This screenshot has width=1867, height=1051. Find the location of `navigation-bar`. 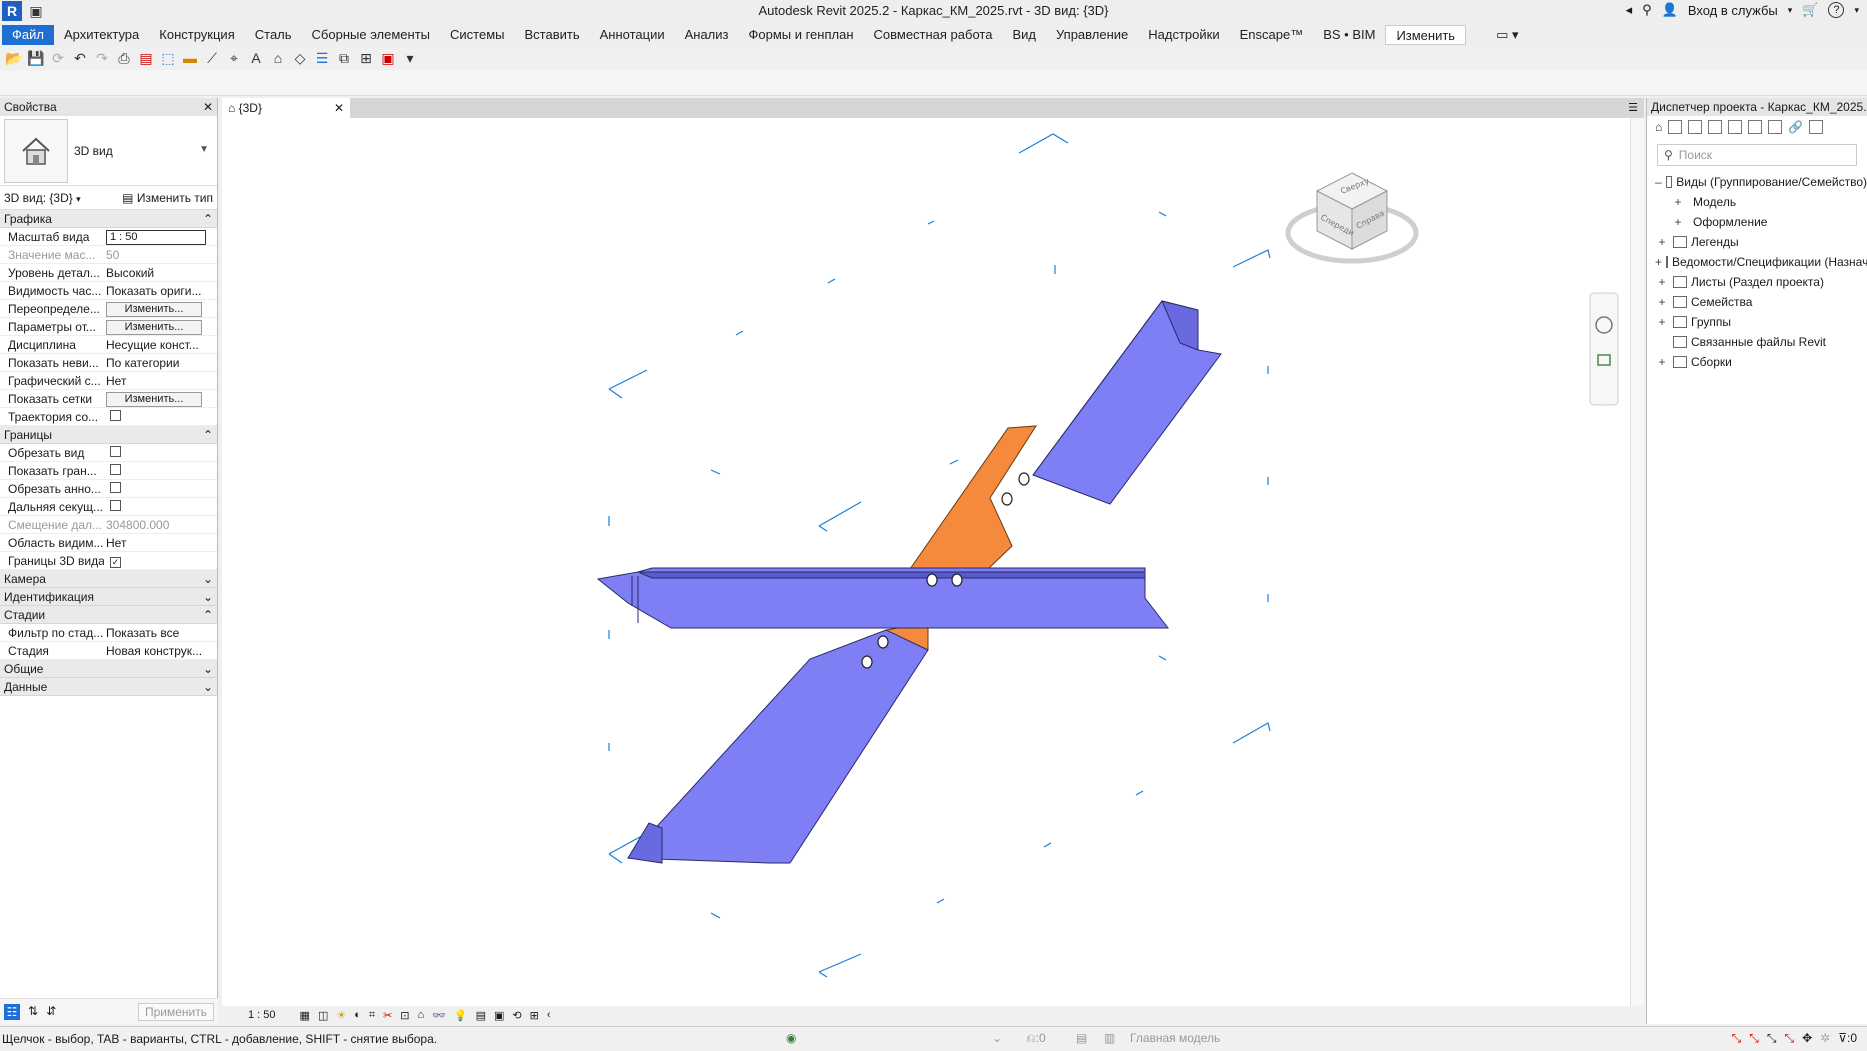

navigation-bar is located at coordinates (1604, 349).